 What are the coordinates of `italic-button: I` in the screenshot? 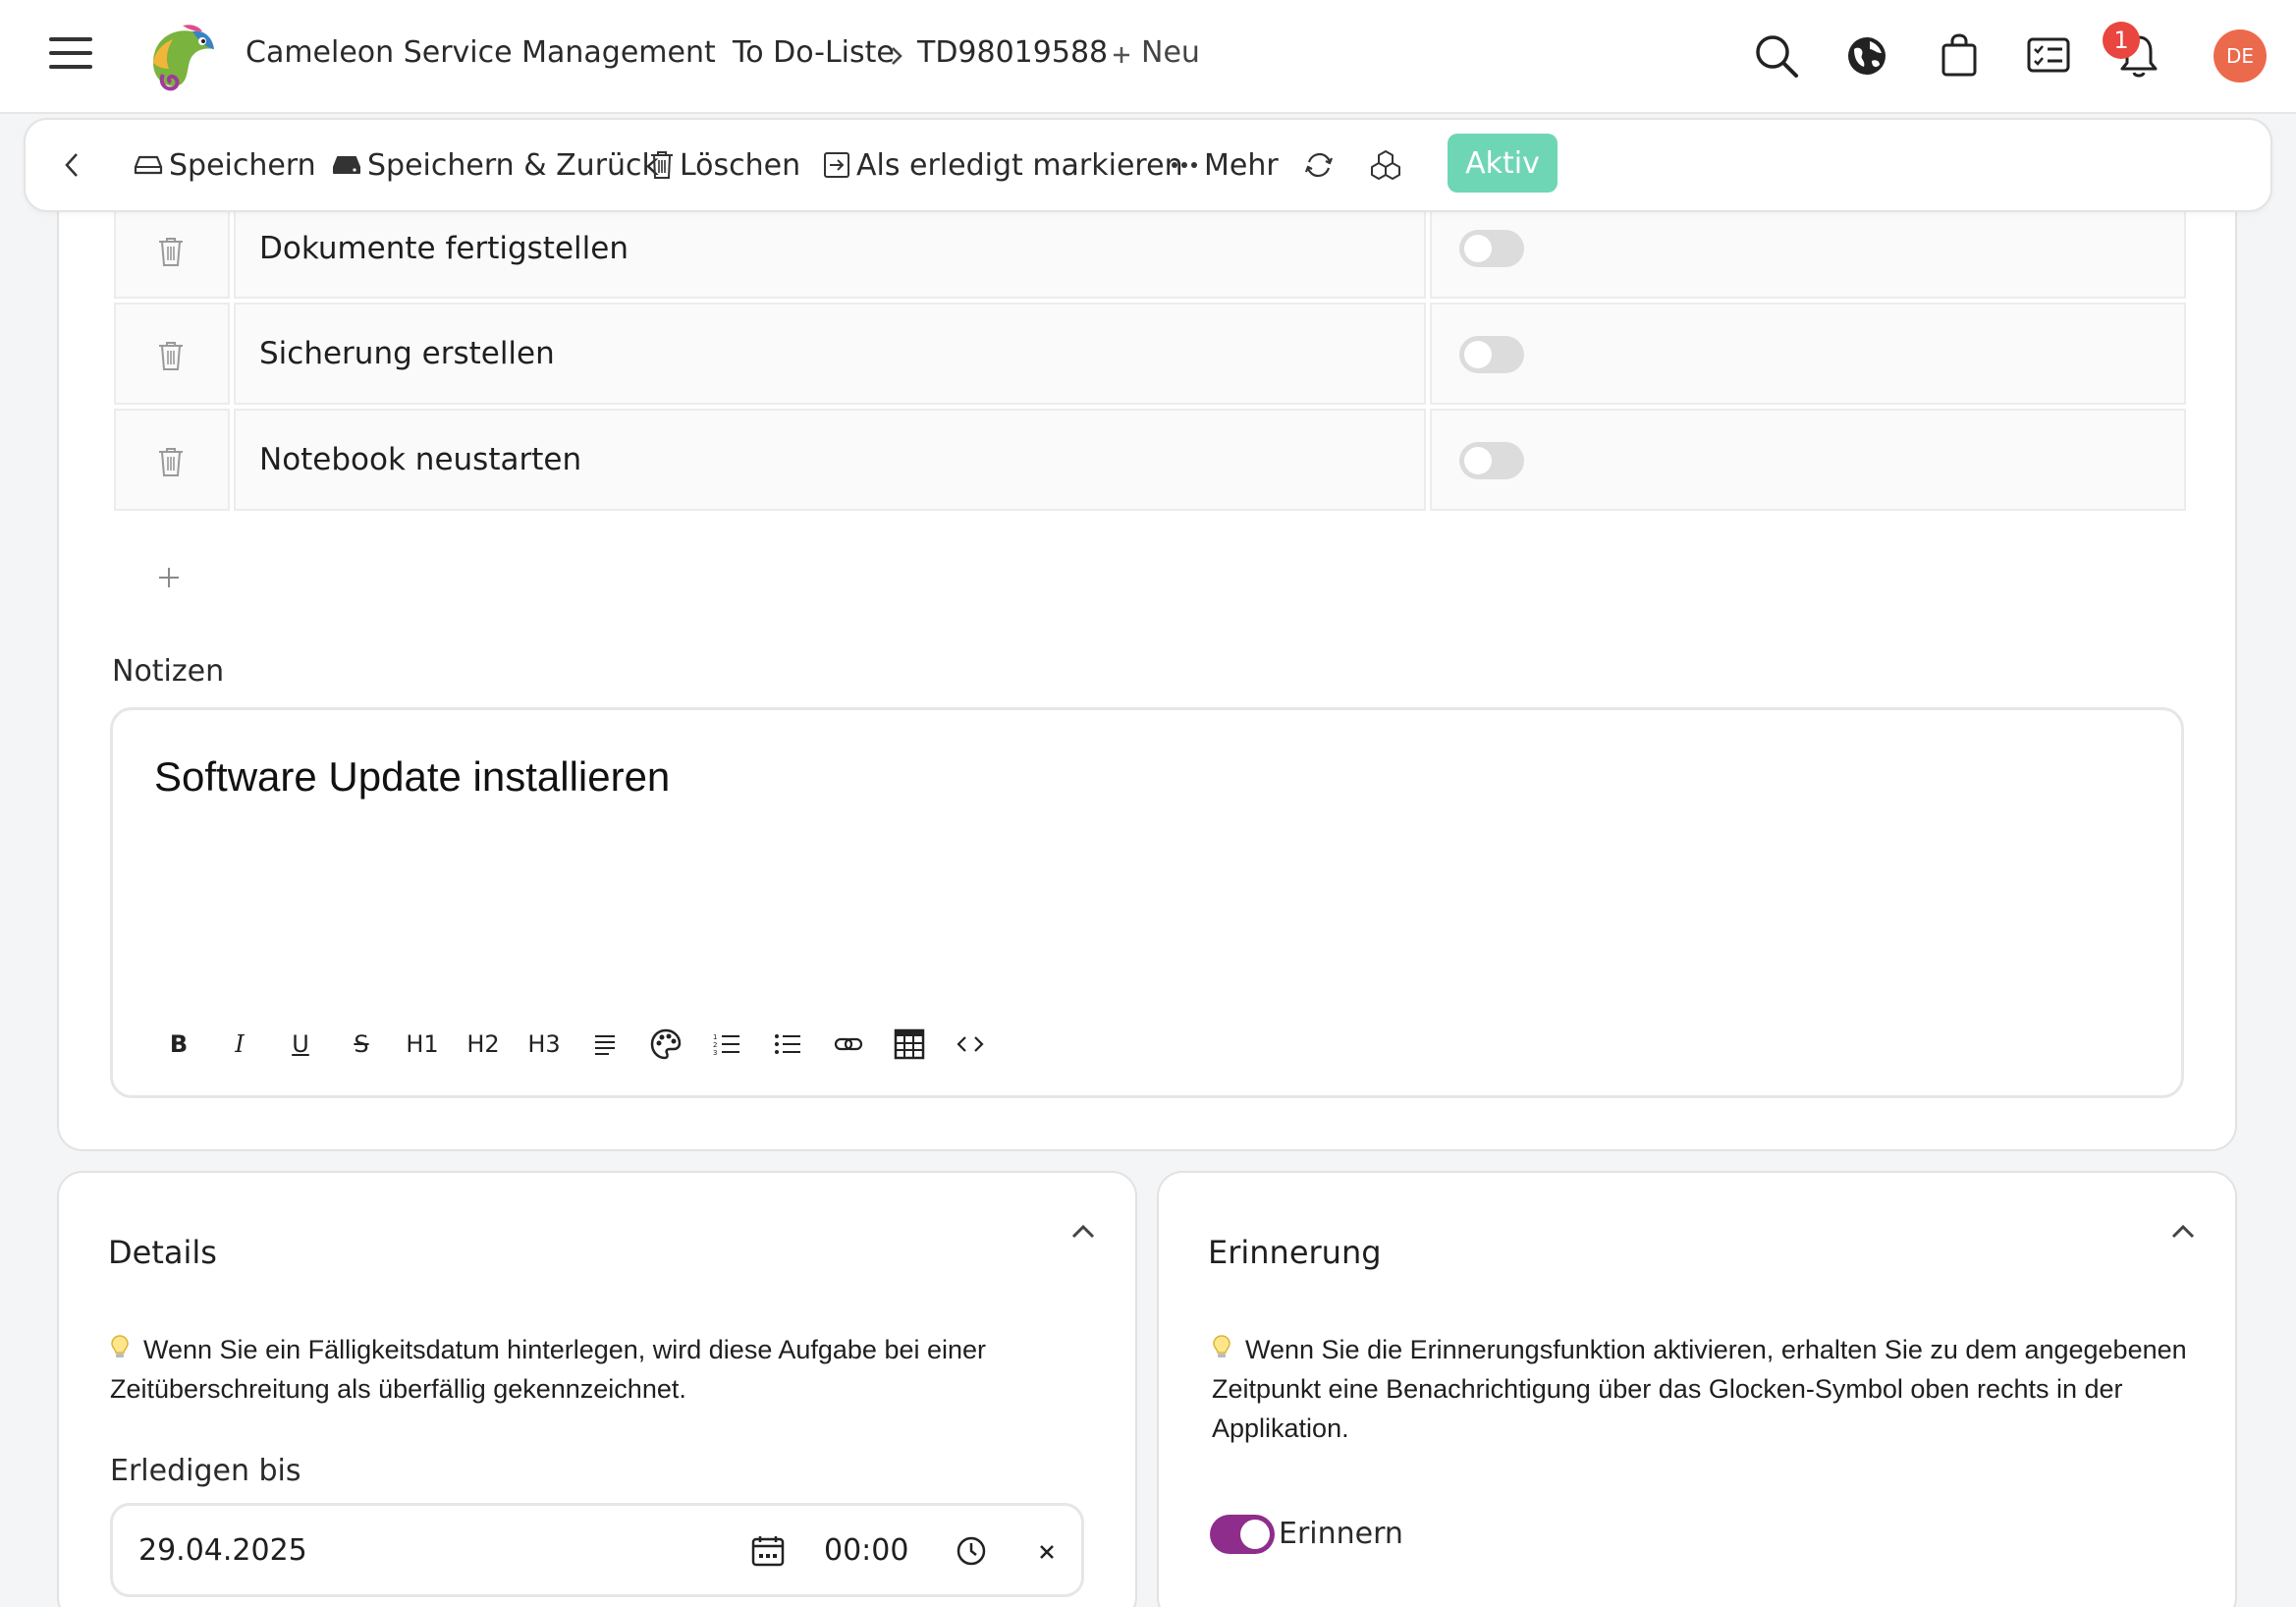 It's located at (239, 1044).